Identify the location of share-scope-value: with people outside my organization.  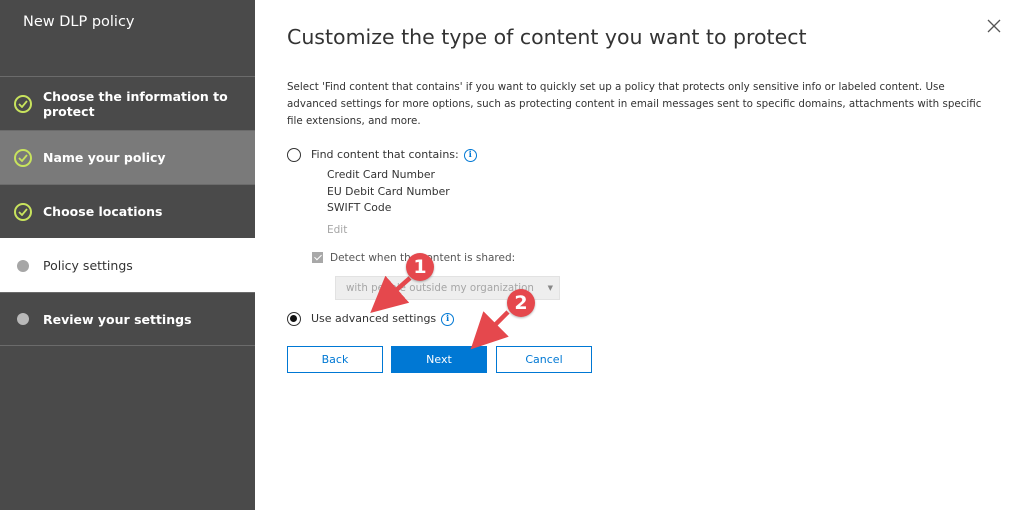
(440, 288).